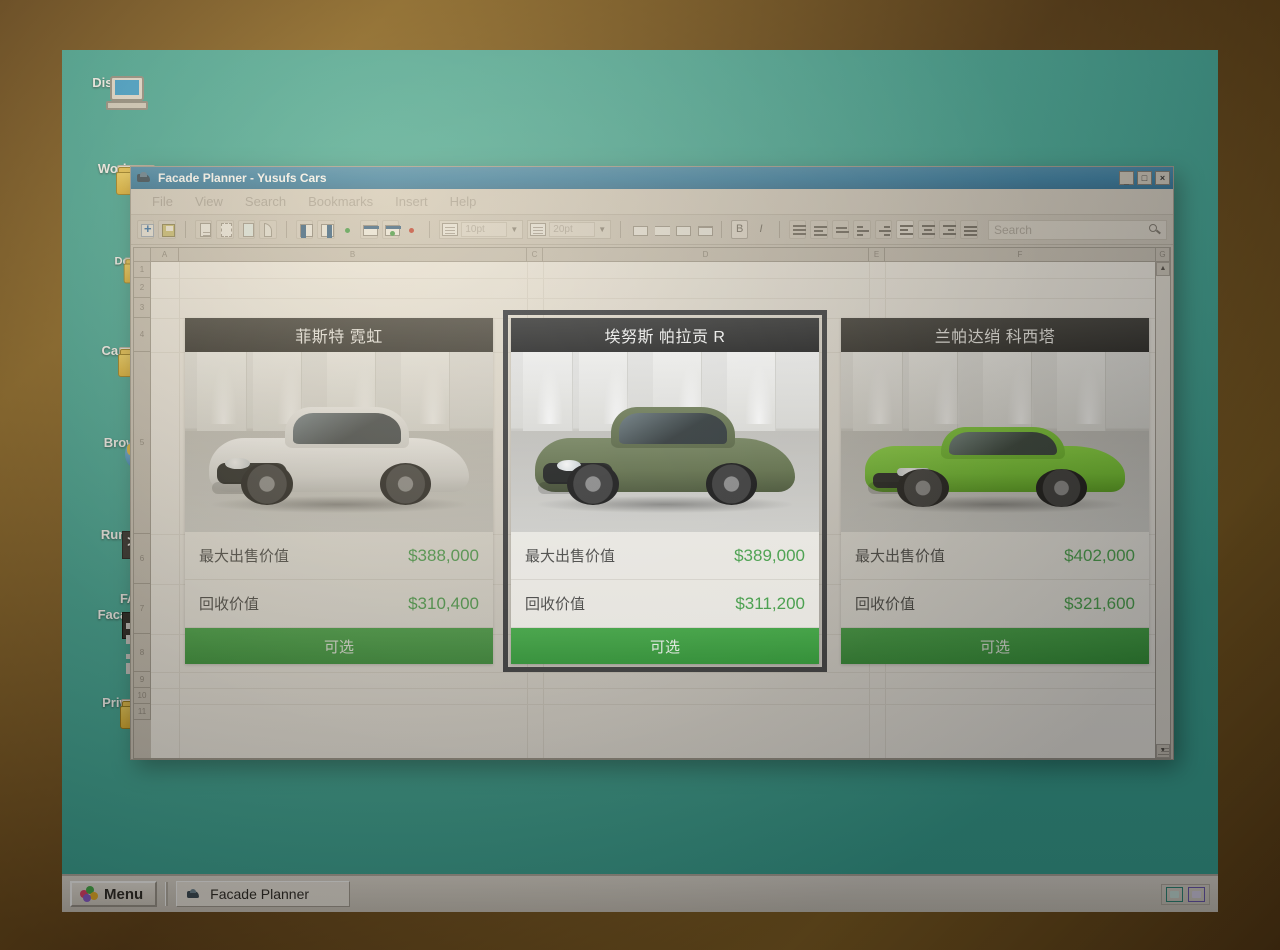  What do you see at coordinates (1174, 894) in the screenshot?
I see `network-tray-icon` at bounding box center [1174, 894].